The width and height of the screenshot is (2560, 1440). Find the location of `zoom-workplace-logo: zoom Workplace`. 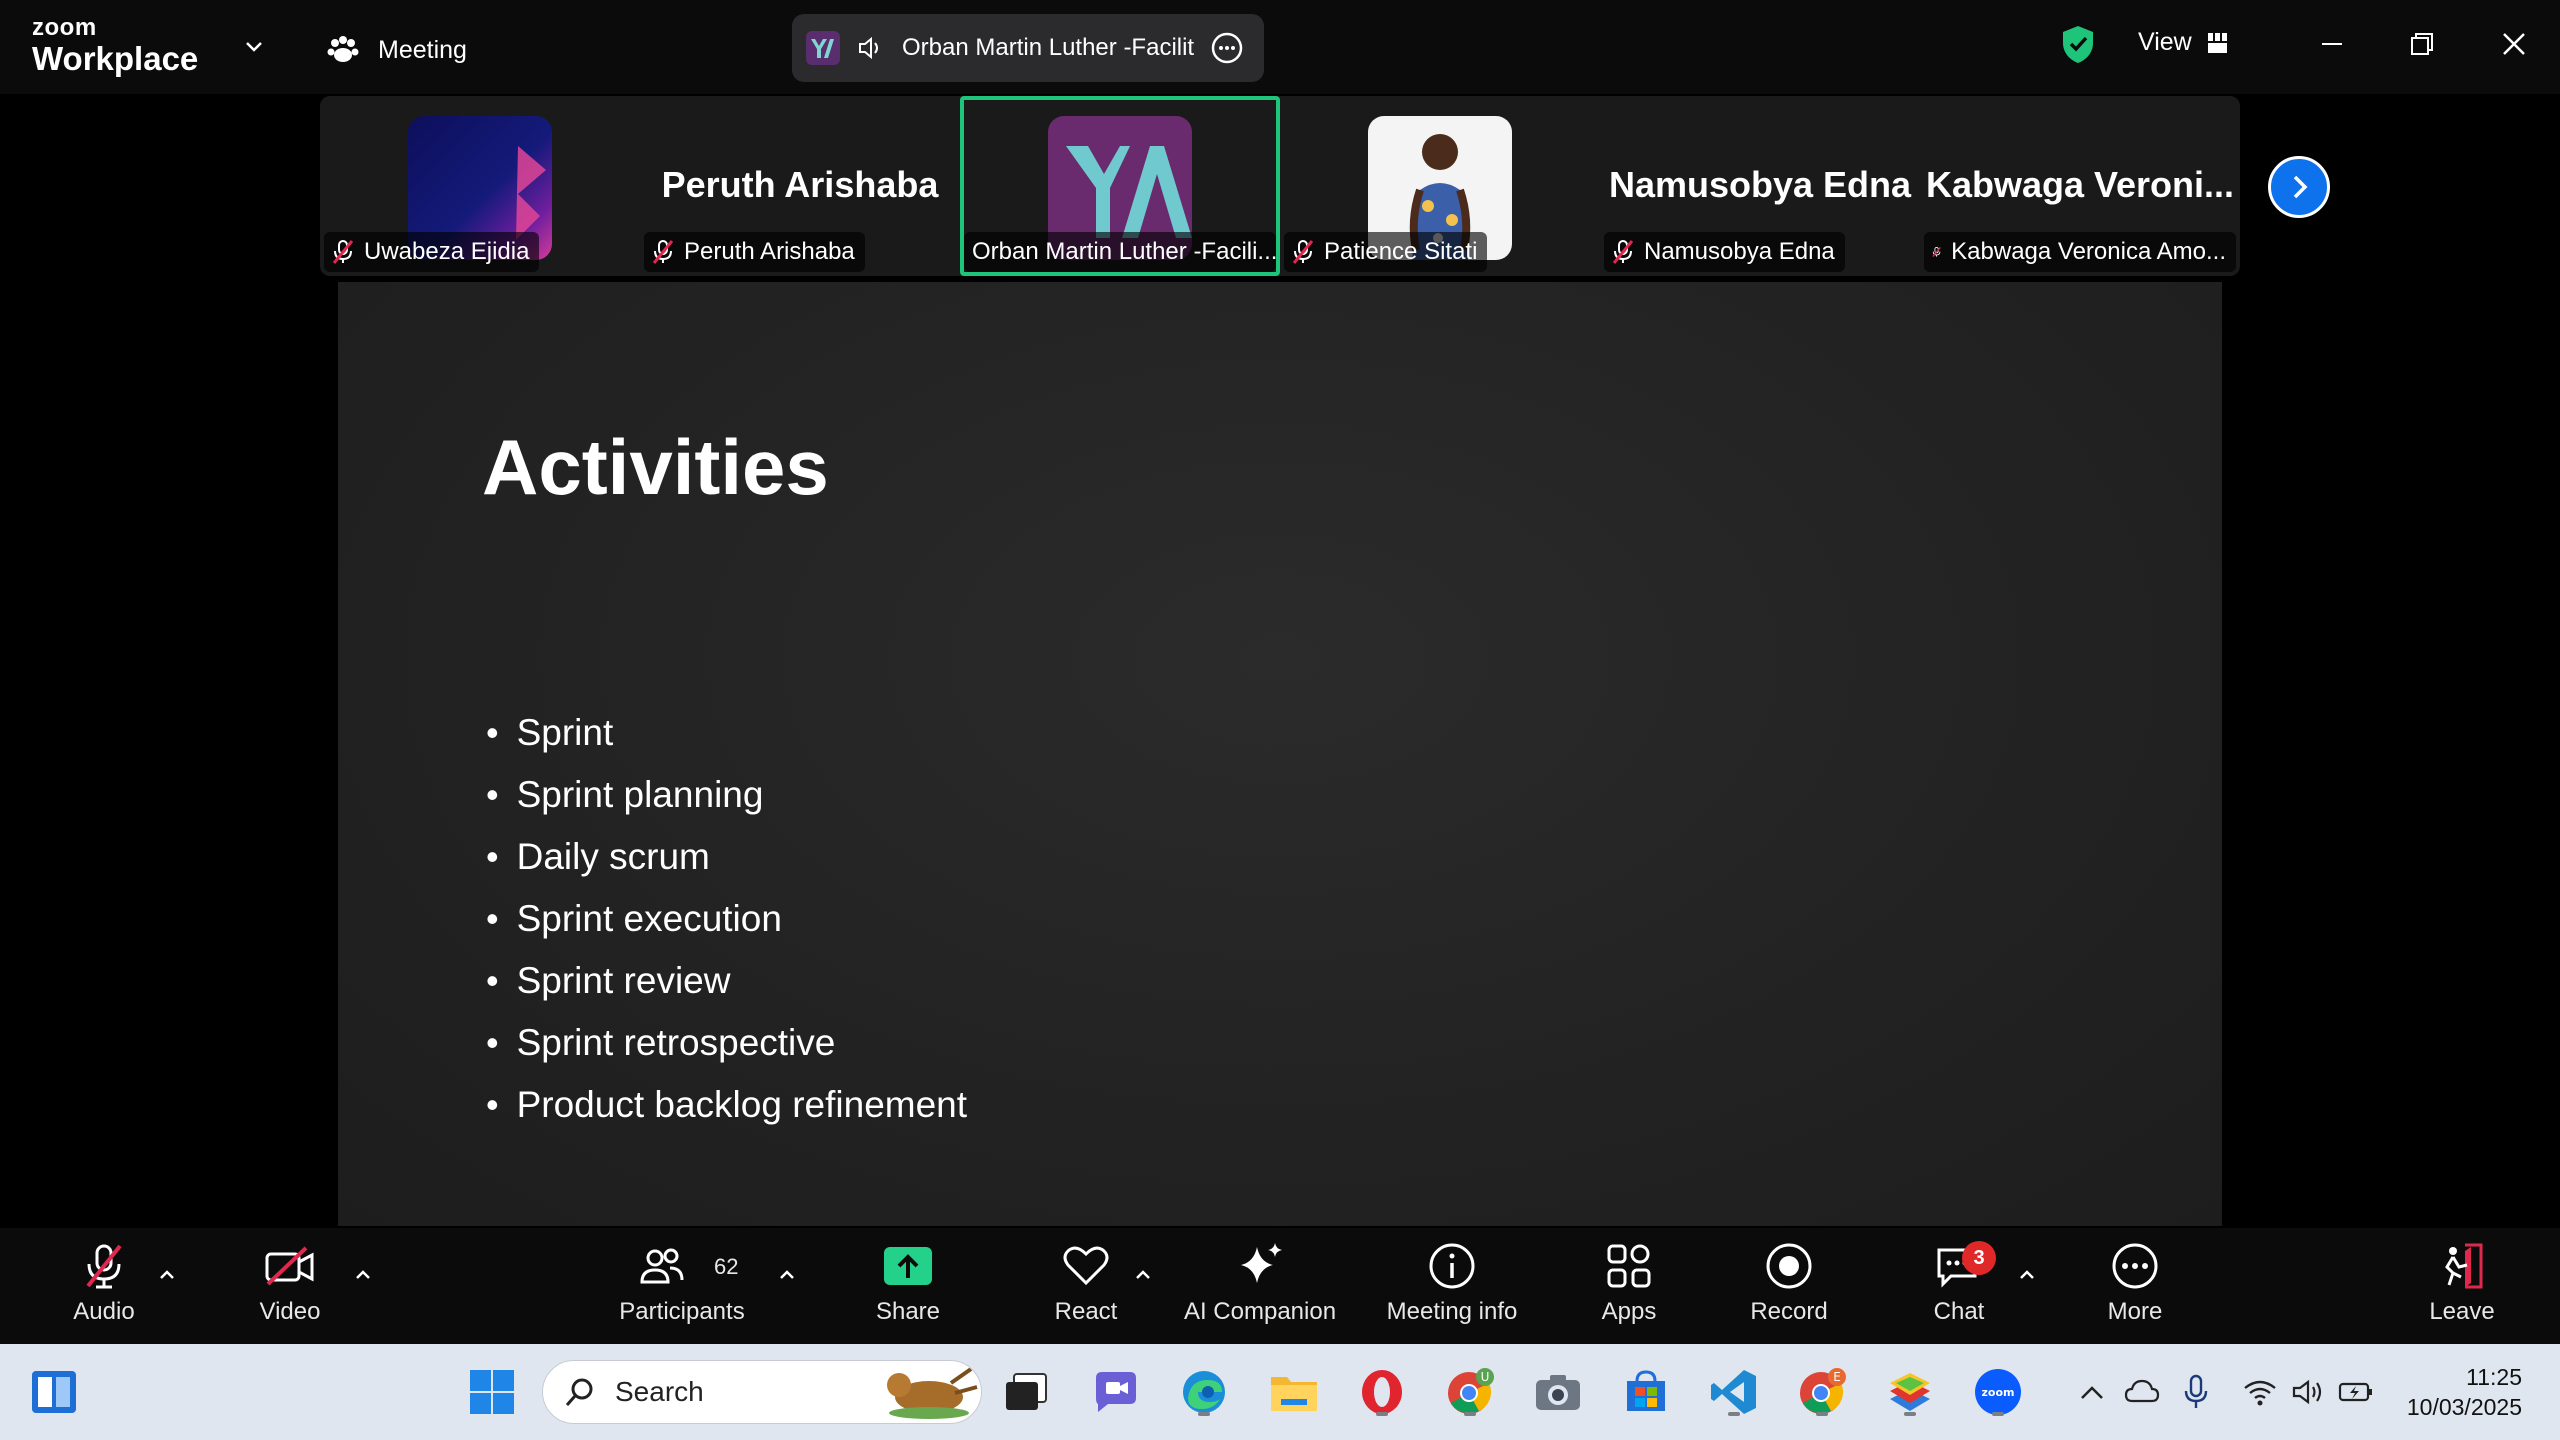

zoom-workplace-logo: zoom Workplace is located at coordinates (115, 45).